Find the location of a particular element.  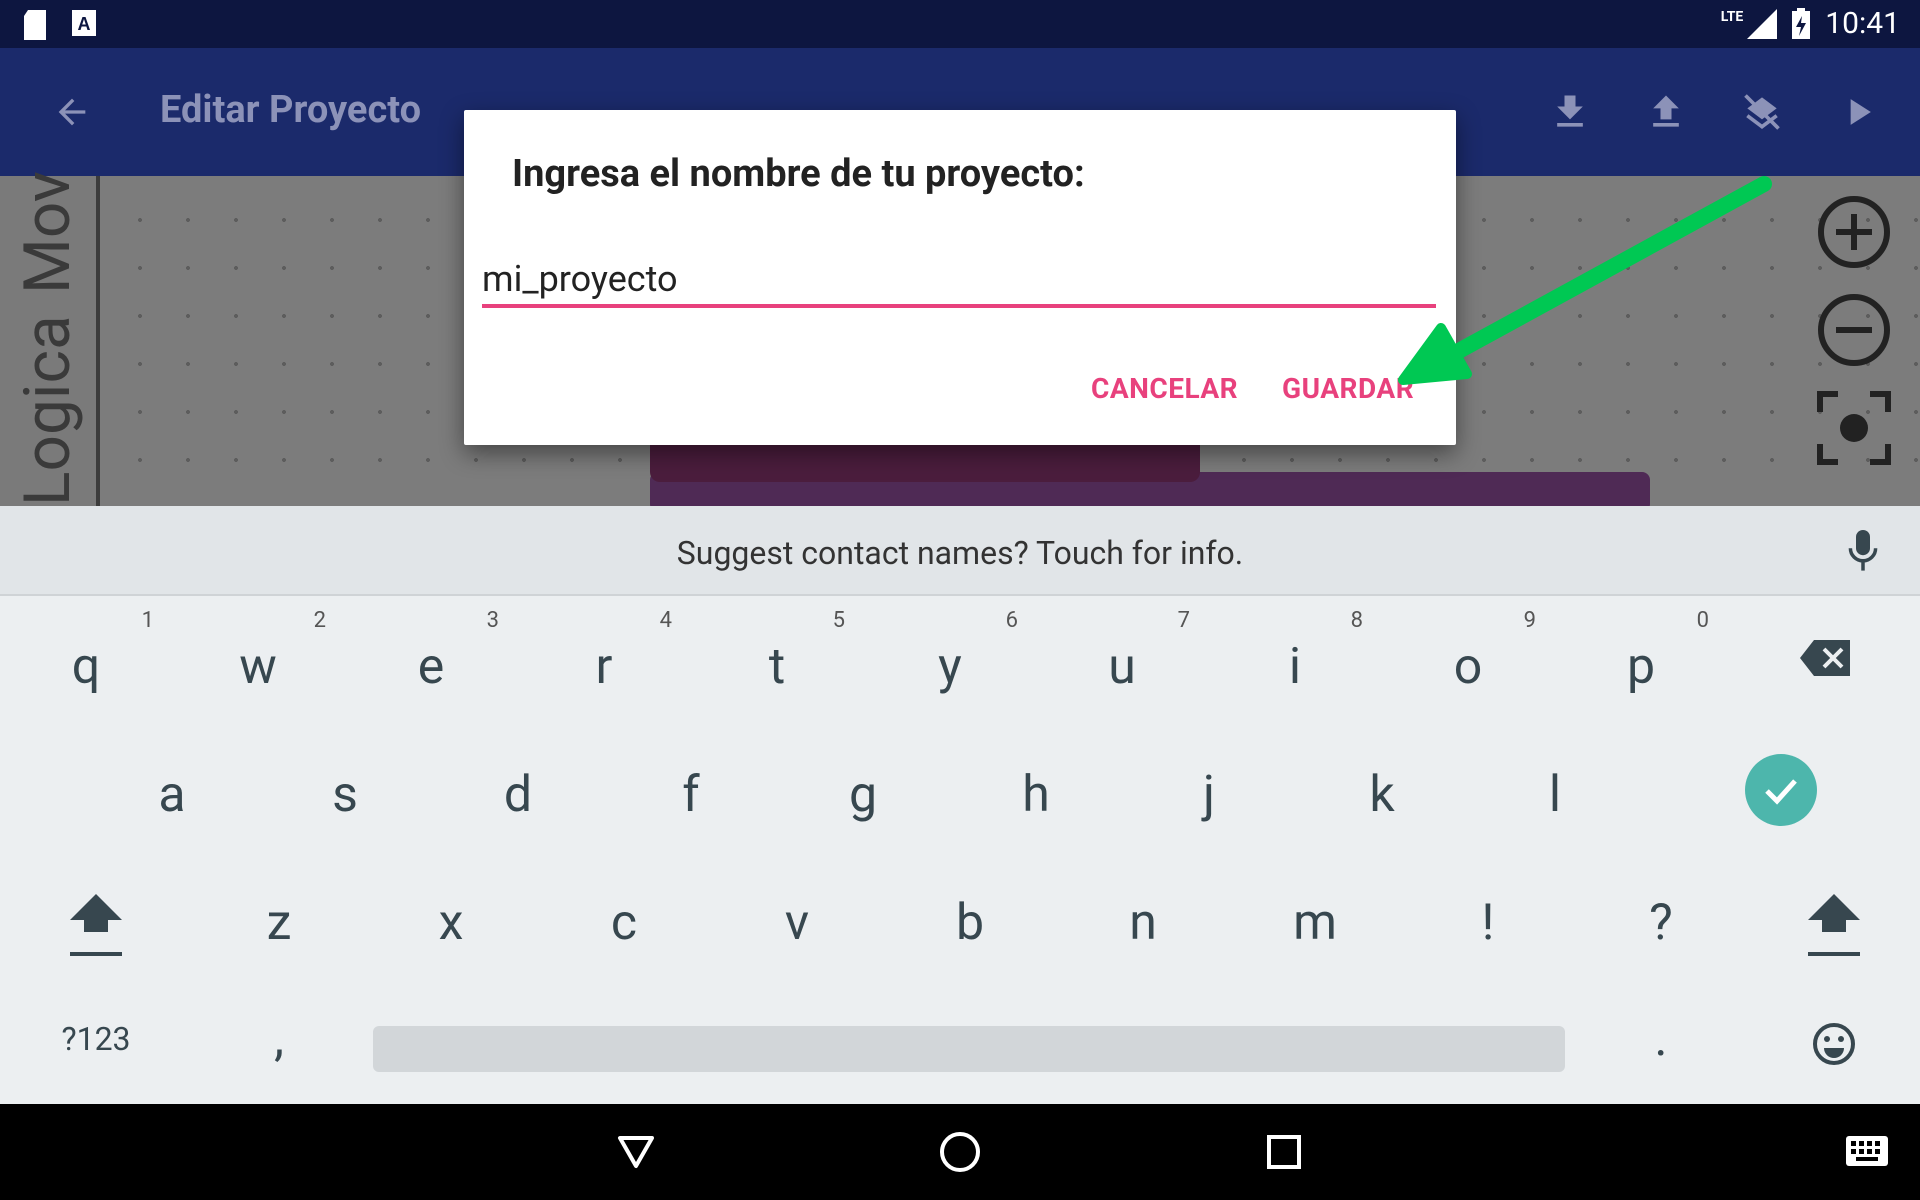

key-label: x is located at coordinates (451, 923).